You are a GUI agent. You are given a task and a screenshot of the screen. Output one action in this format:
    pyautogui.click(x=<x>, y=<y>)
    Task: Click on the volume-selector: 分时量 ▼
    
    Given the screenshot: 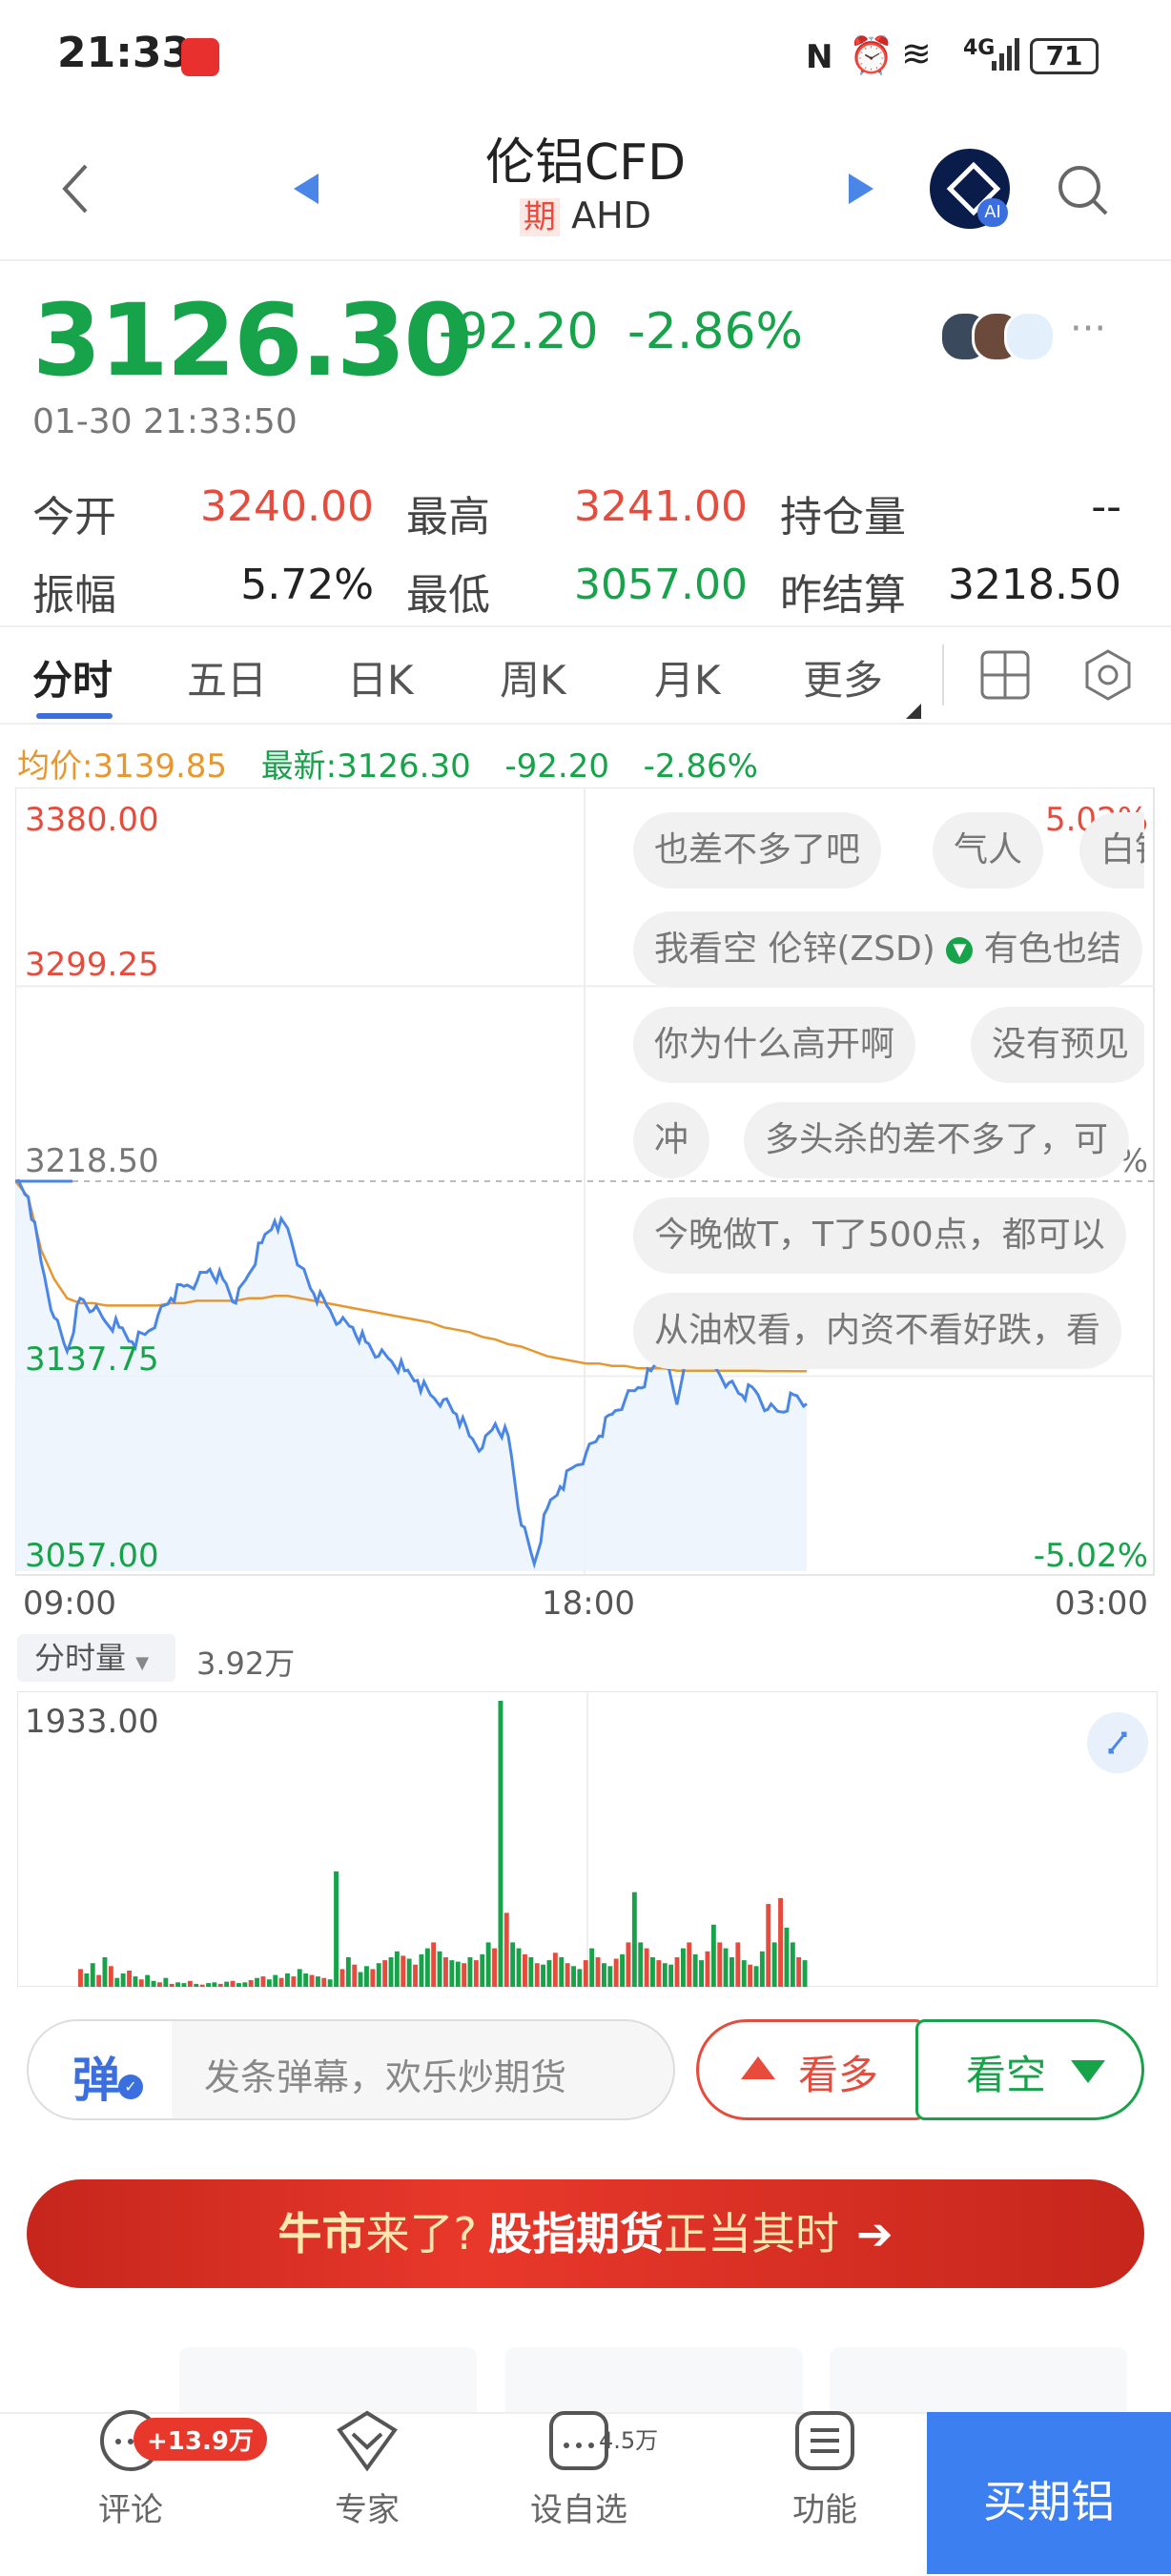 What is the action you would take?
    pyautogui.click(x=96, y=1658)
    